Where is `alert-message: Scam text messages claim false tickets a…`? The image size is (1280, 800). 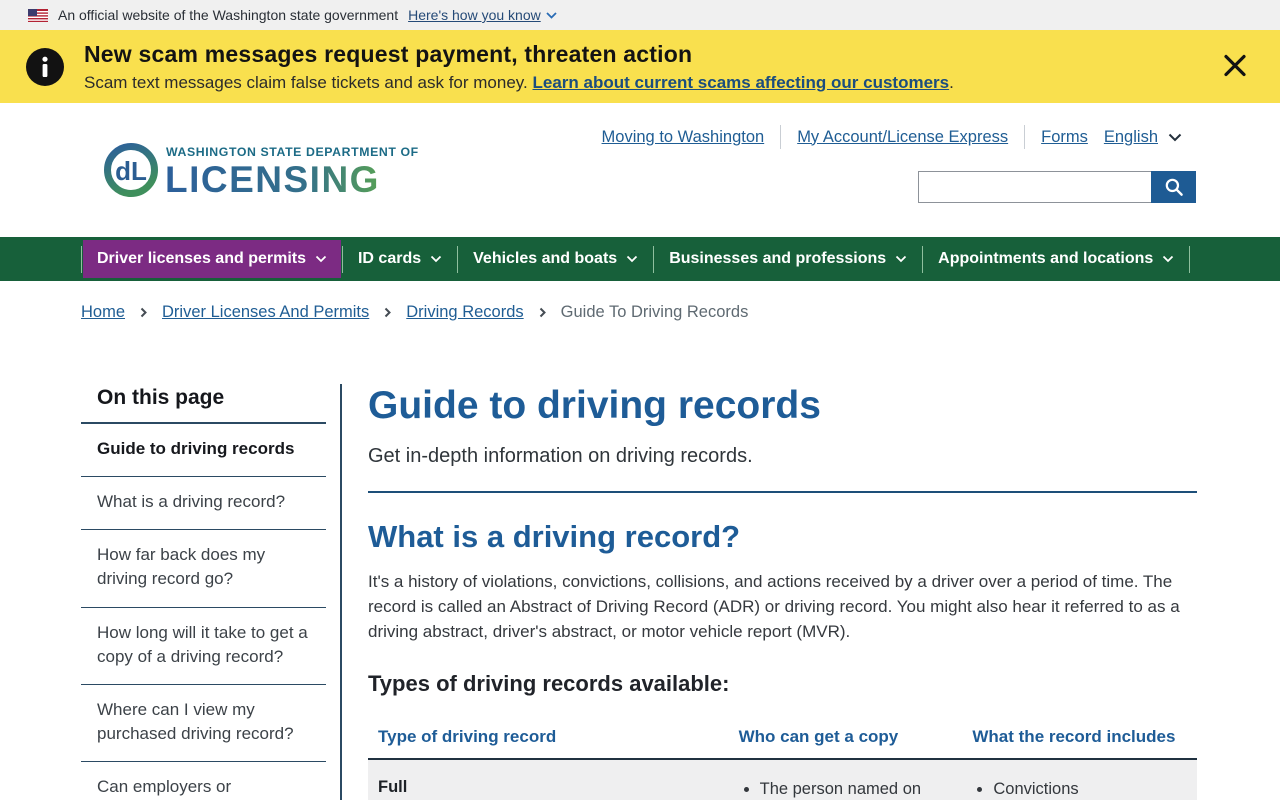 alert-message: Scam text messages claim false tickets a… is located at coordinates (519, 82).